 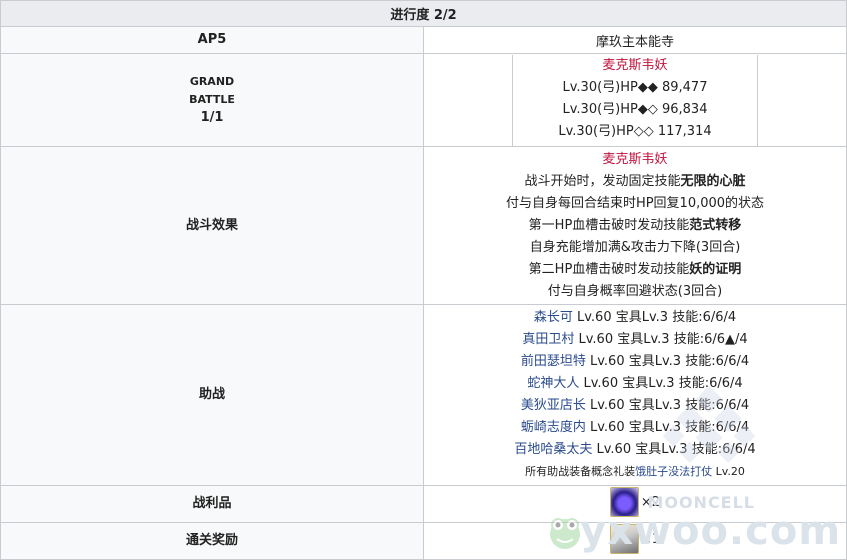 I want to click on enemy-name-link: 麦克斯韦妖, so click(x=635, y=66).